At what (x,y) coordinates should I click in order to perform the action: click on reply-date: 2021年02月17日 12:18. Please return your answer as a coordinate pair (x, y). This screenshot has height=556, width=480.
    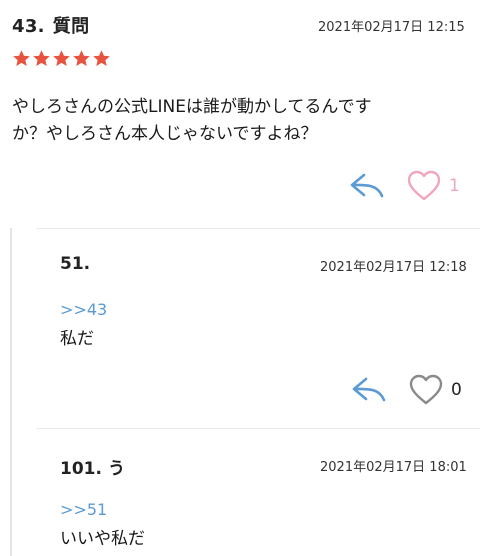
    Looking at the image, I should click on (393, 267).